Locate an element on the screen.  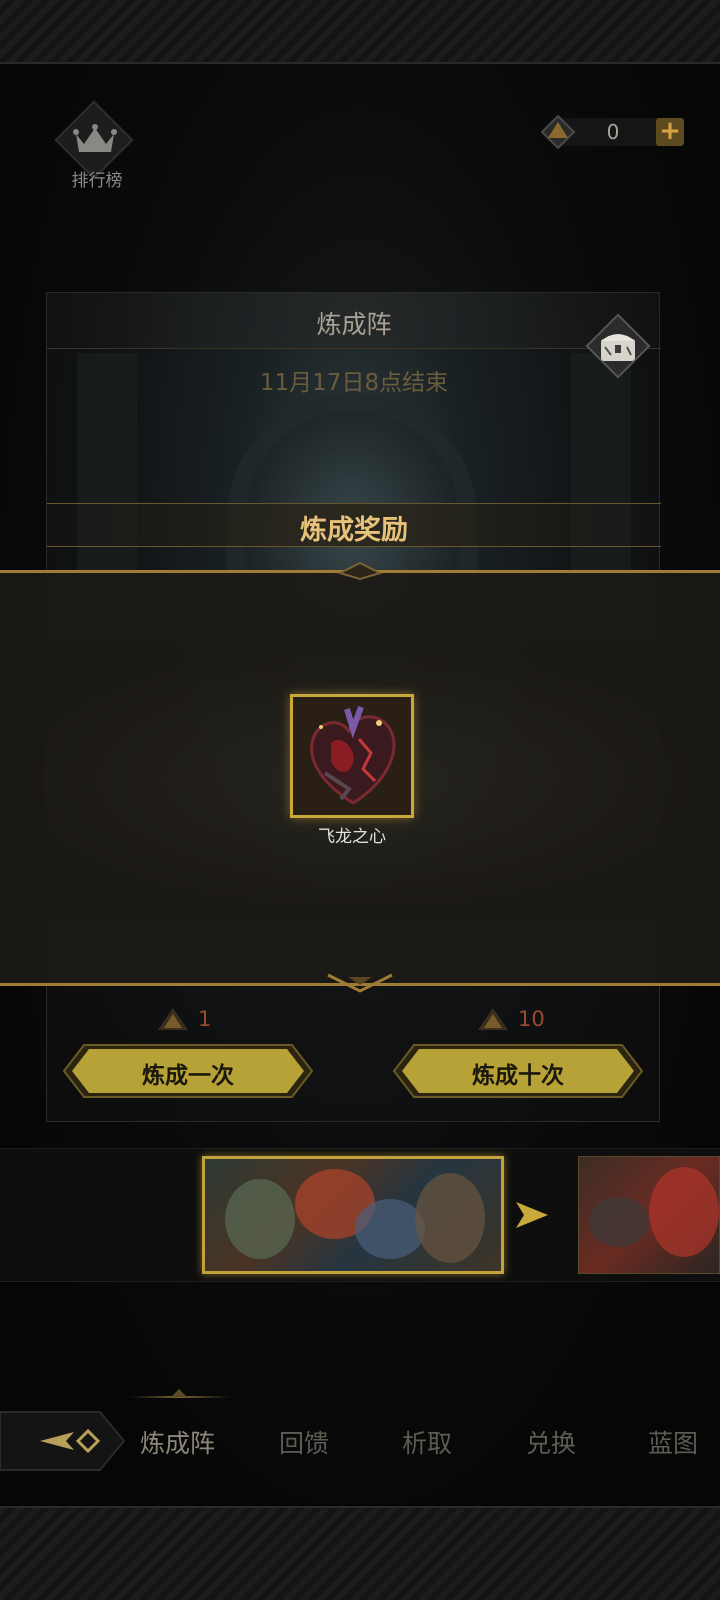
reward-title: 炼成奖励 is located at coordinates (354, 530).